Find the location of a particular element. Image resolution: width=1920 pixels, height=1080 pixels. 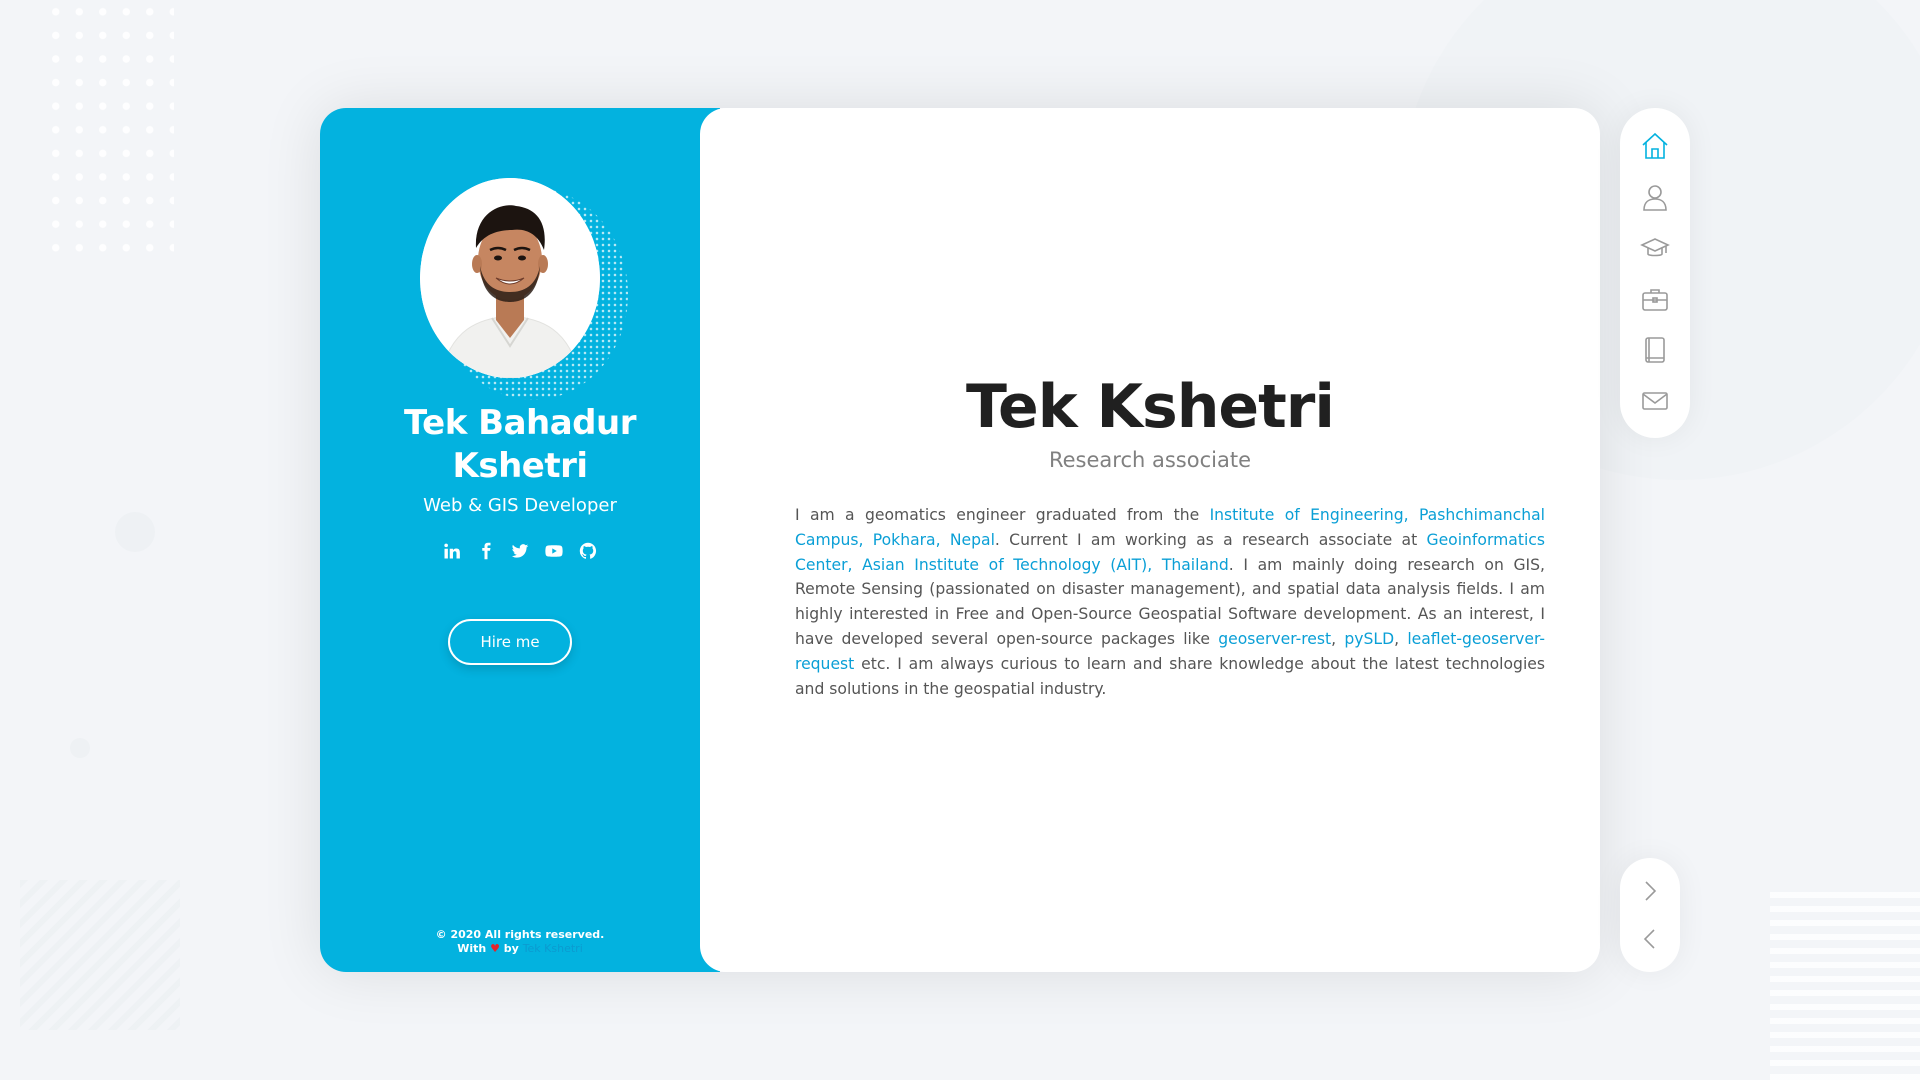

footer-by-text: by is located at coordinates (511, 948).